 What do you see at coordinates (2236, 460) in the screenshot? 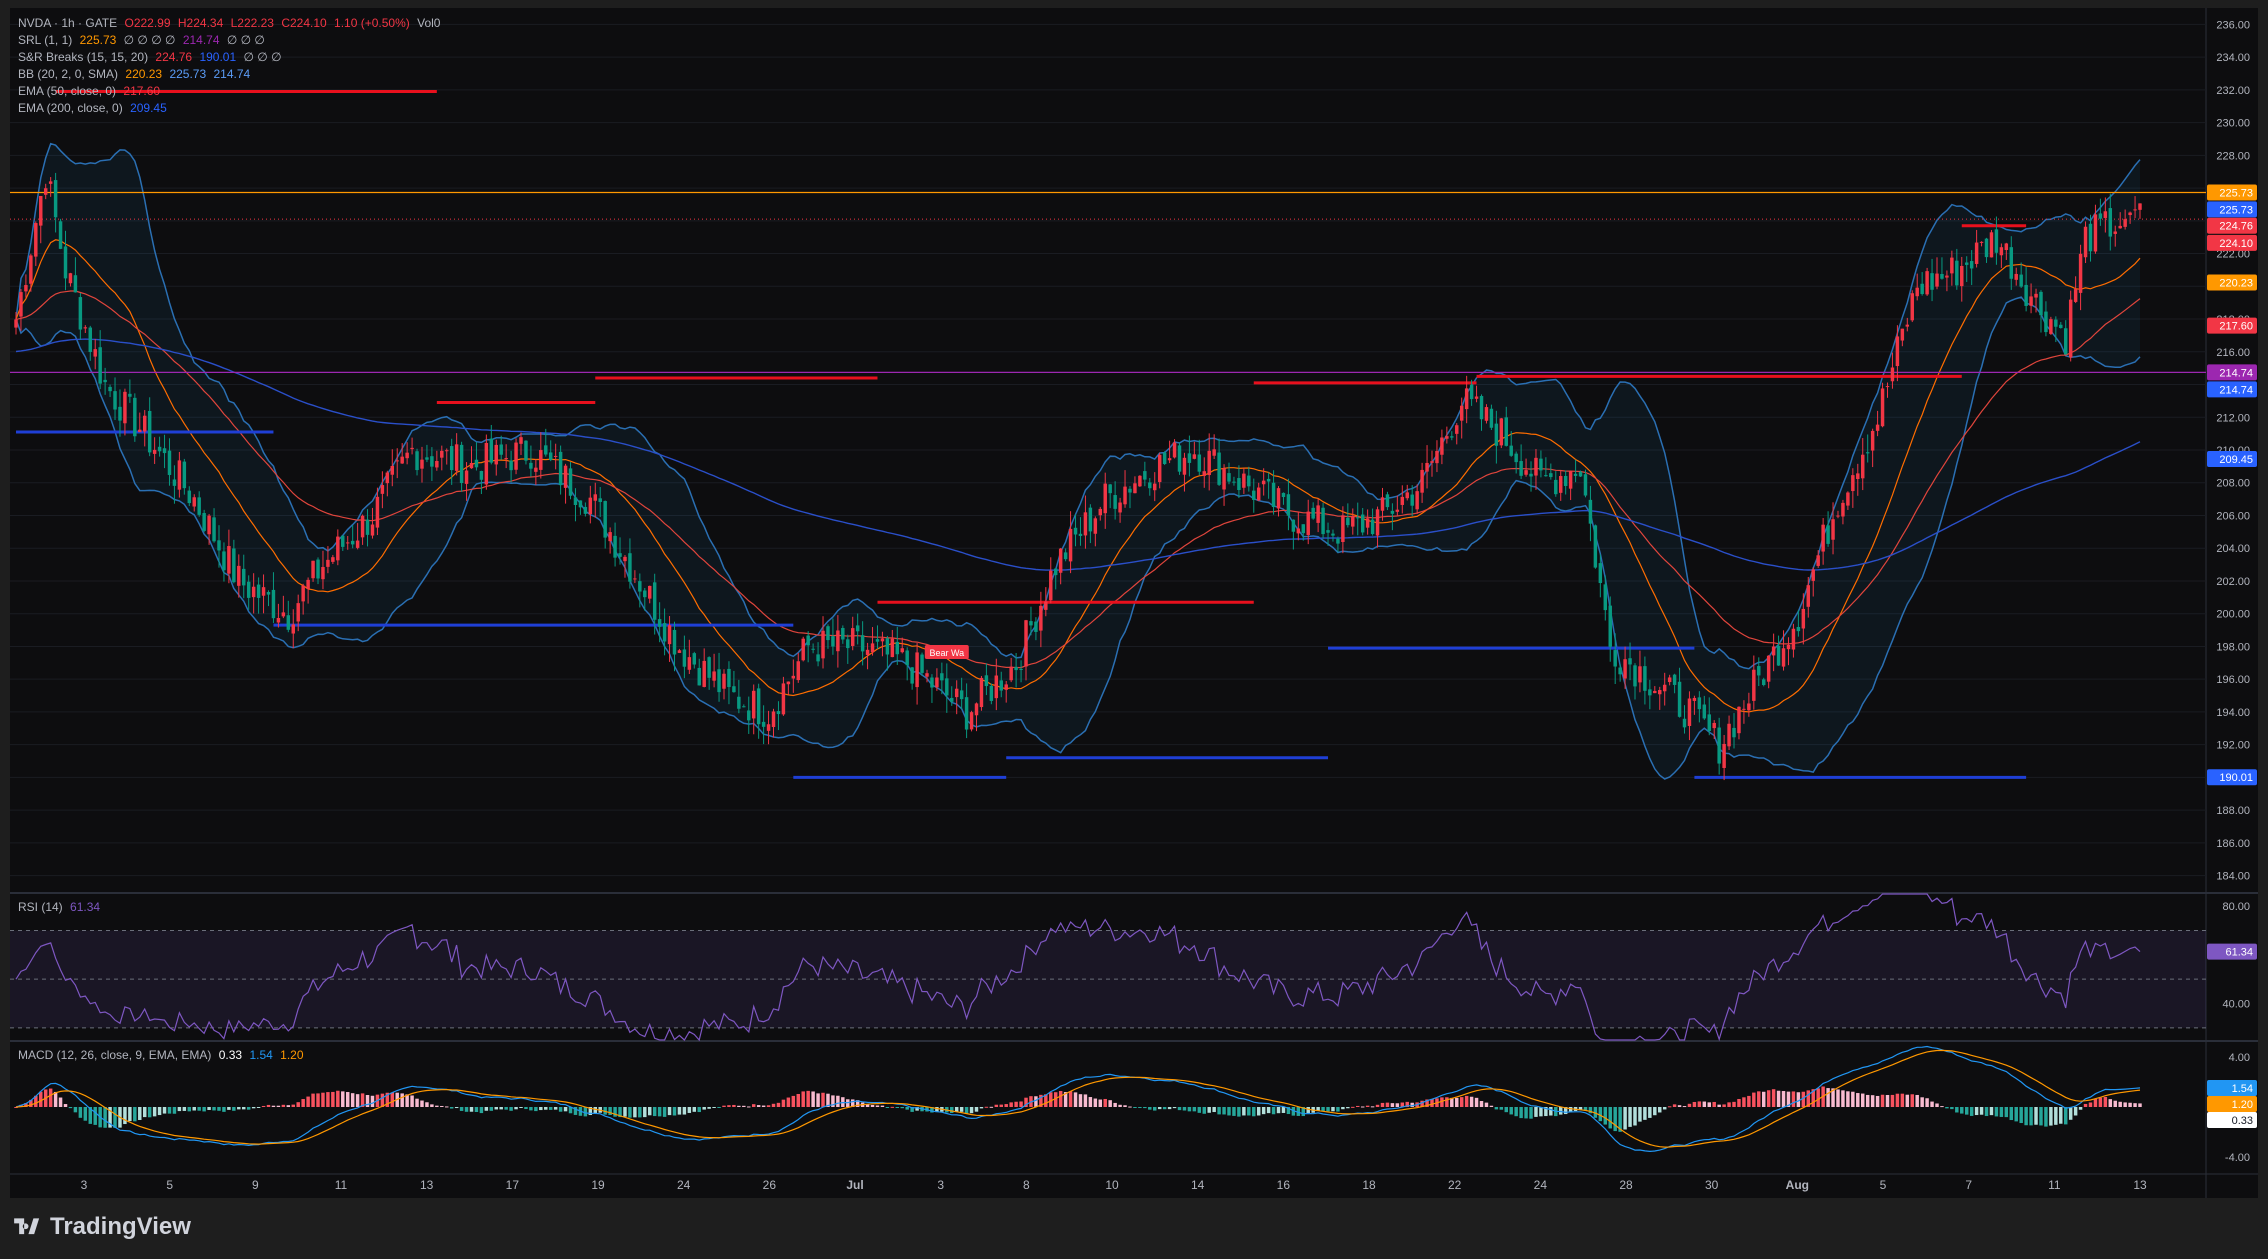
I see `price-label-text: 209.45` at bounding box center [2236, 460].